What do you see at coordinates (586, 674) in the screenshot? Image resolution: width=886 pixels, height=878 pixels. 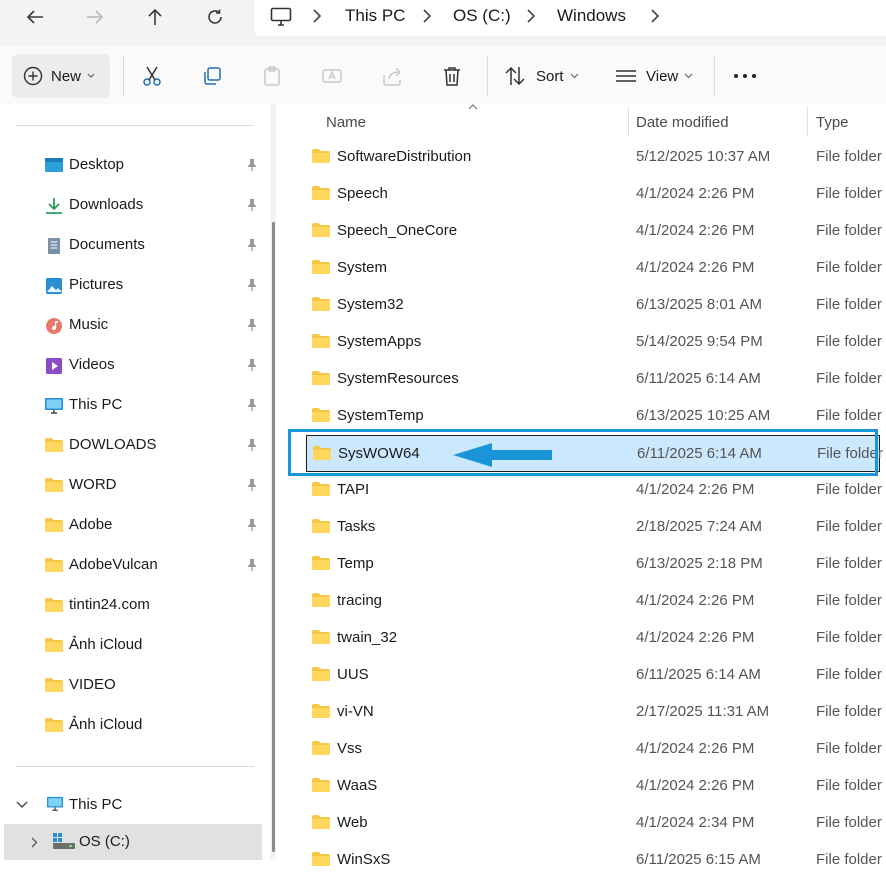 I see `table-row: UUS 6/11/2025 6:14 AM File folder` at bounding box center [586, 674].